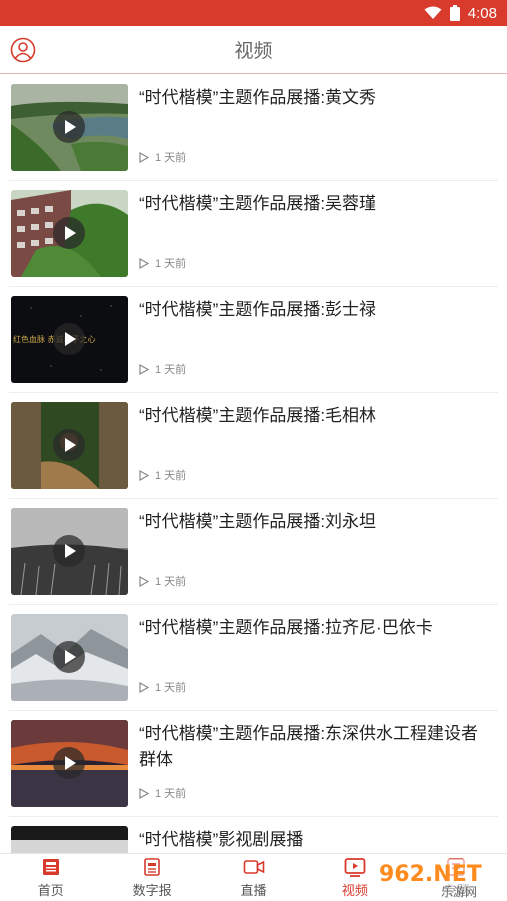 Image resolution: width=507 pixels, height=901 pixels. I want to click on tab-live: 直播, so click(253, 877).